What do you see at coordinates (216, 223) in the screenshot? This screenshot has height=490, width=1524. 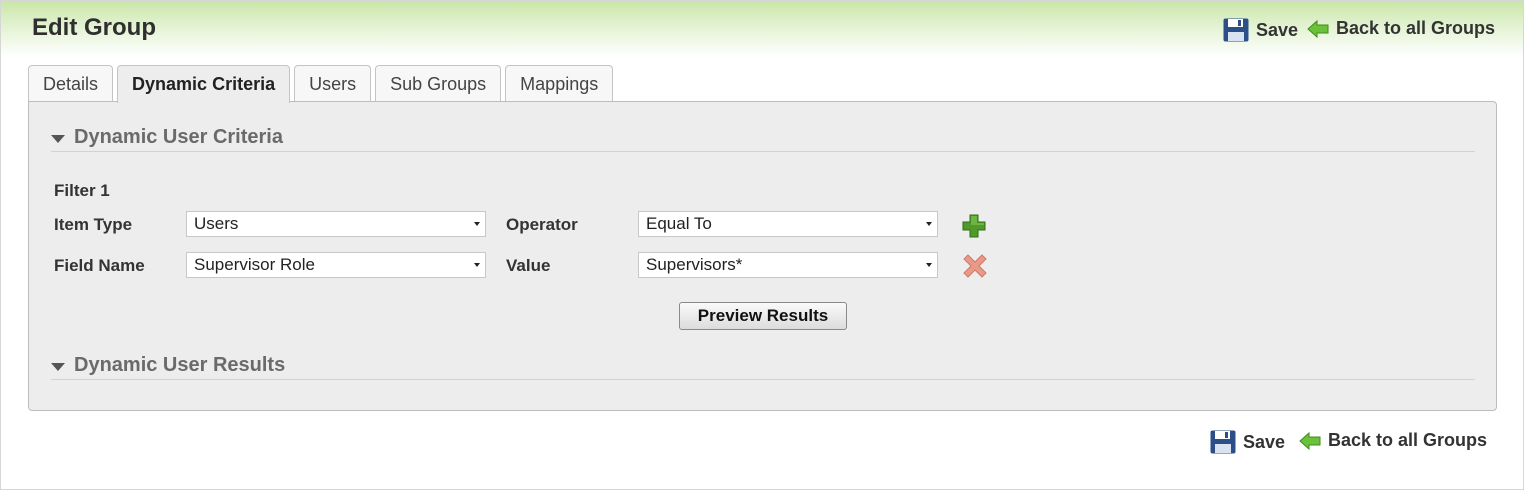 I see `item-type-value: Users` at bounding box center [216, 223].